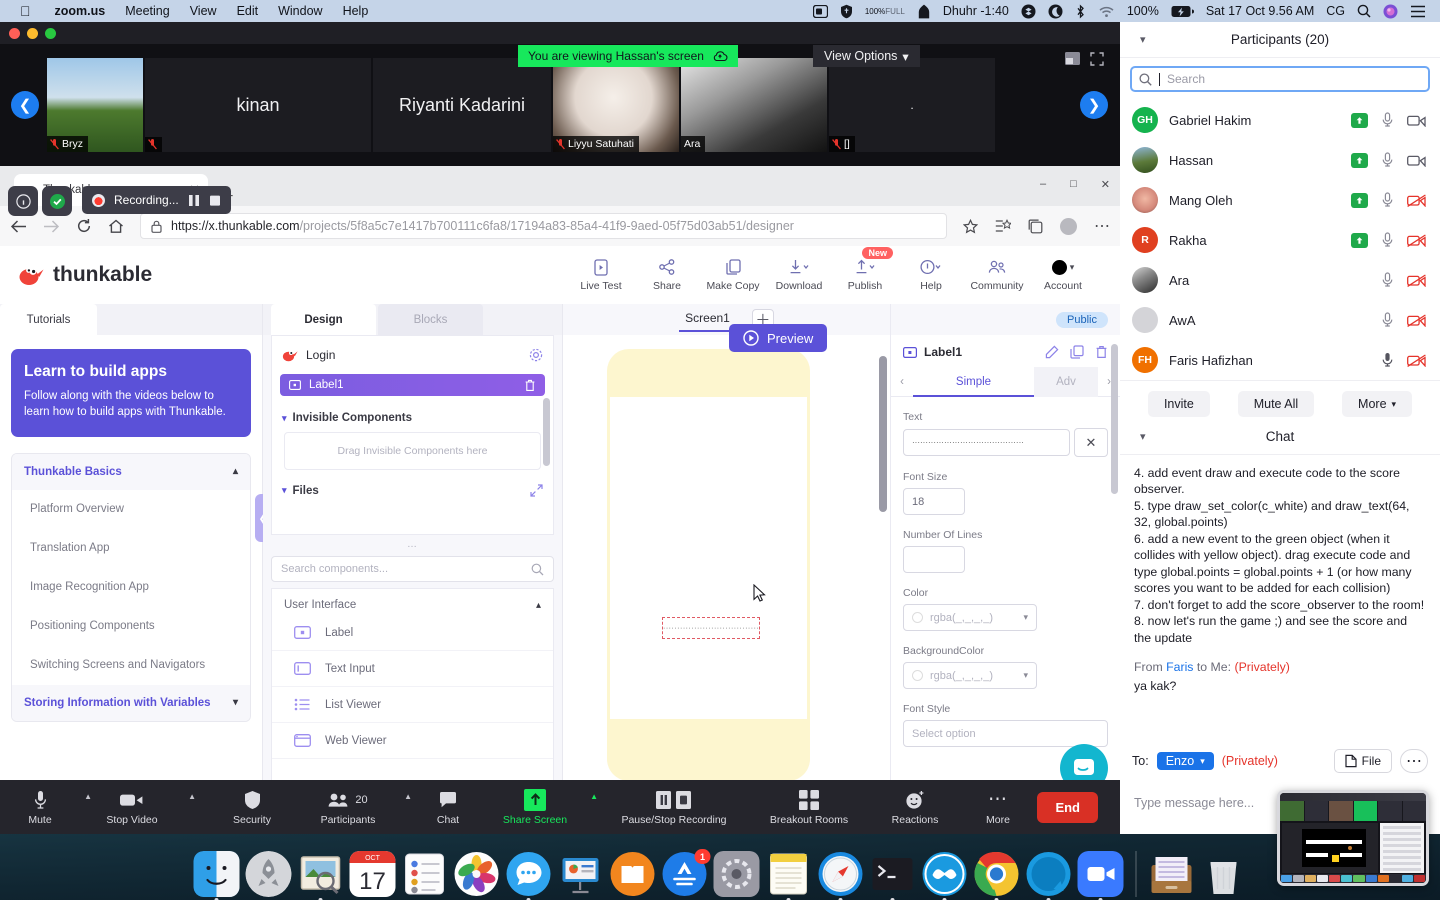  Describe the element at coordinates (530, 385) in the screenshot. I see `trash-icon` at that location.